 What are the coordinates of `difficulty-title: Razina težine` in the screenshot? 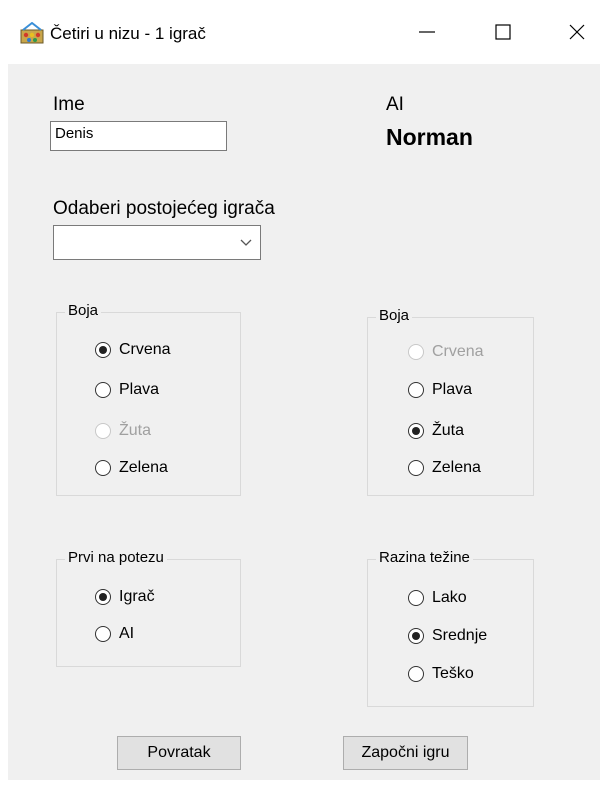 It's located at (424, 557).